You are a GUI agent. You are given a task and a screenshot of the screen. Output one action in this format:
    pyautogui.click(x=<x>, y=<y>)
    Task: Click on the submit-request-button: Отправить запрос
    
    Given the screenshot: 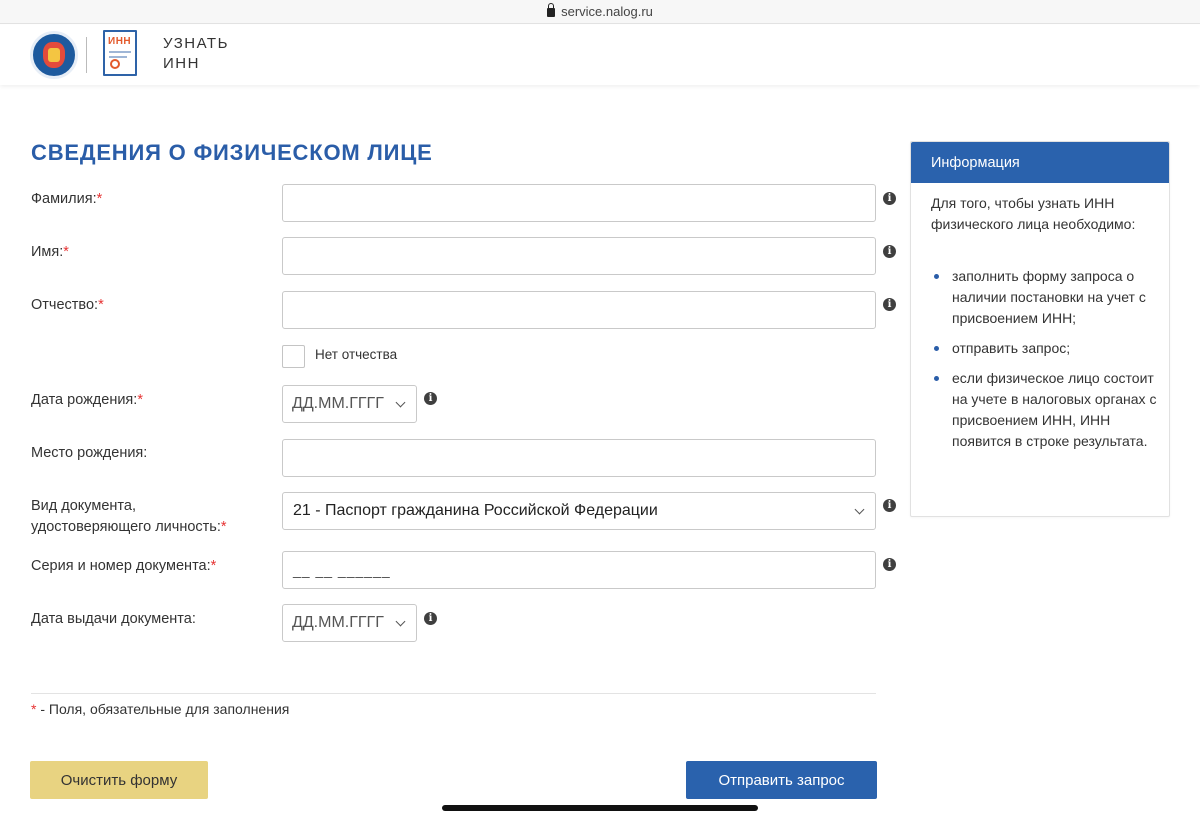 What is the action you would take?
    pyautogui.click(x=781, y=780)
    